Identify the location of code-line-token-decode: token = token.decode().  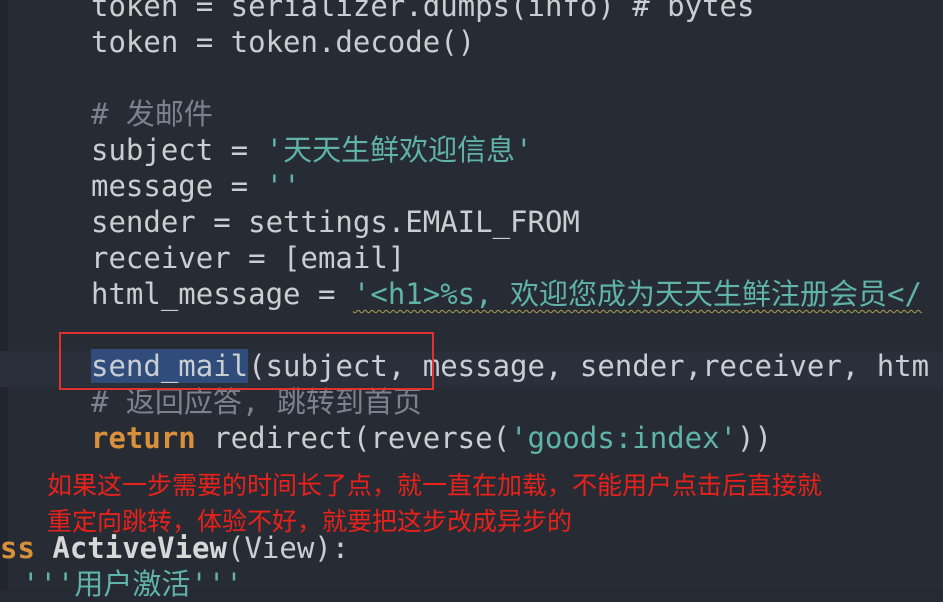
(283, 42).